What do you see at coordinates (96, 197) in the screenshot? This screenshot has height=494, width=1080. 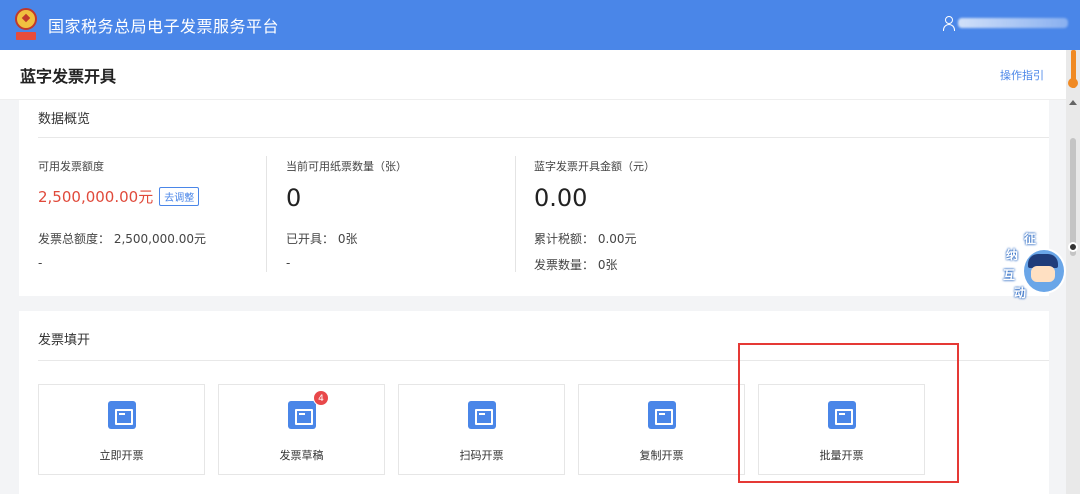 I see `available-quota-amount: 2,500,000.00元` at bounding box center [96, 197].